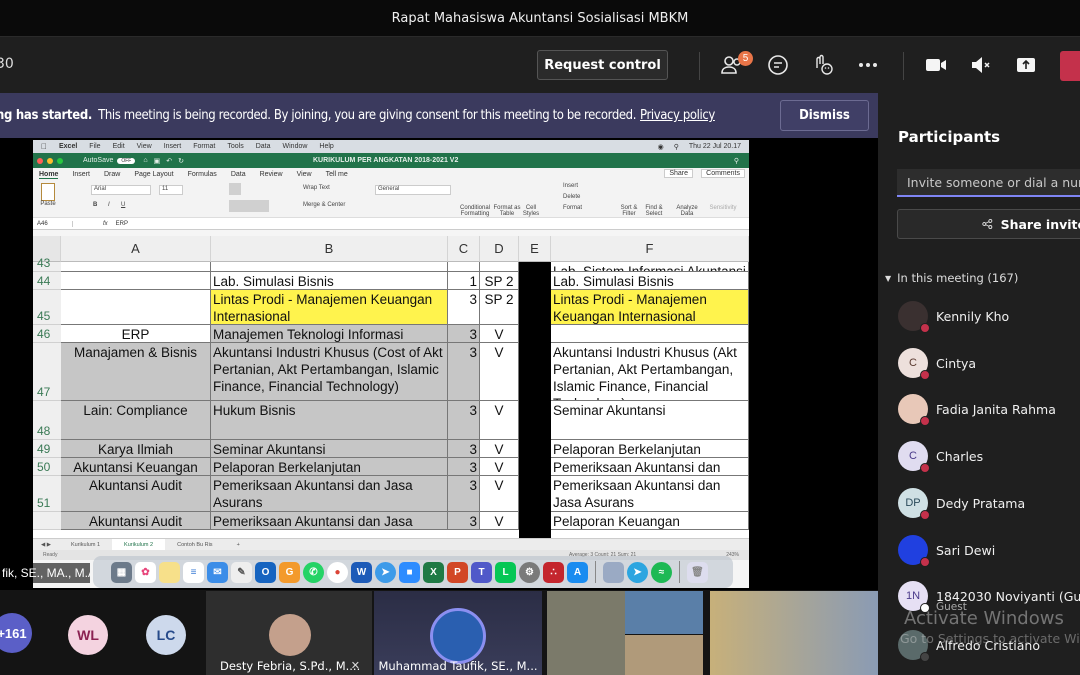  Describe the element at coordinates (47, 307) in the screenshot. I see `row-header: 45` at that location.